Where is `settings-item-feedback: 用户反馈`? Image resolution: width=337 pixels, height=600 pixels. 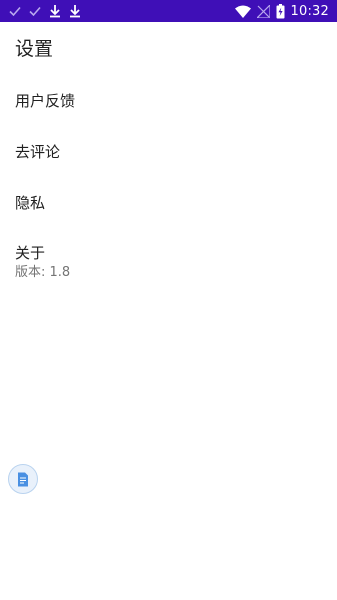 settings-item-feedback: 用户反馈 is located at coordinates (168, 101).